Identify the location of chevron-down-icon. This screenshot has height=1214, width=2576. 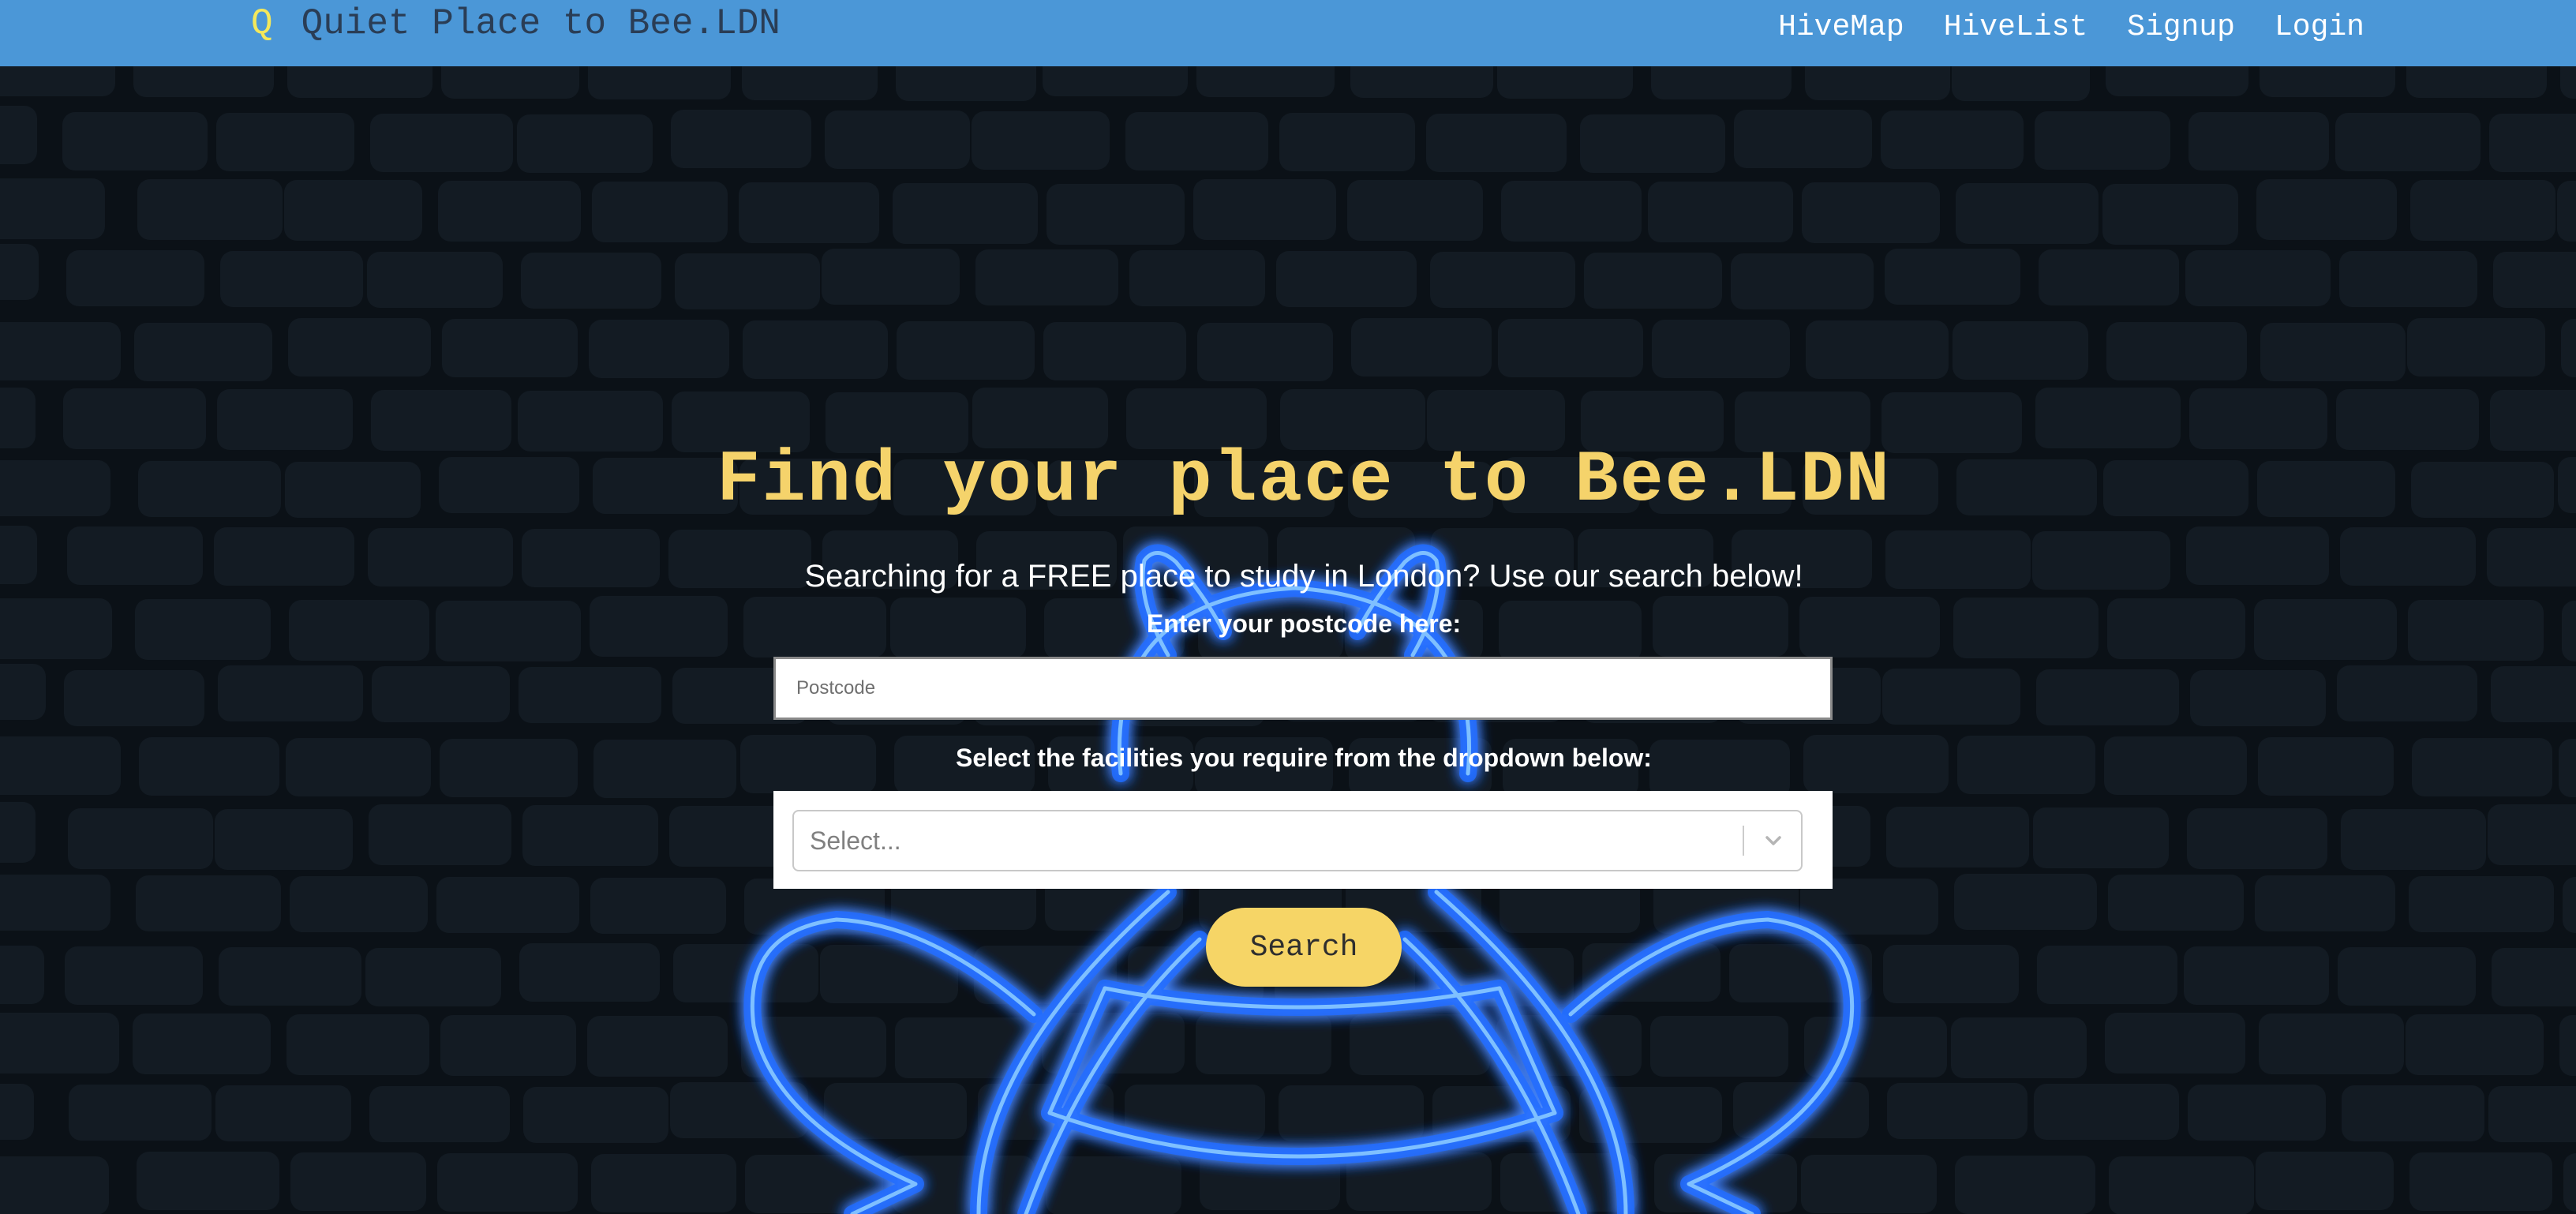
(1773, 841).